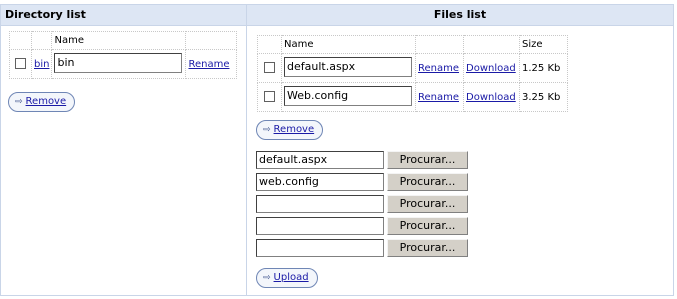 This screenshot has height=299, width=677. I want to click on panel-divider, so click(246, 150).